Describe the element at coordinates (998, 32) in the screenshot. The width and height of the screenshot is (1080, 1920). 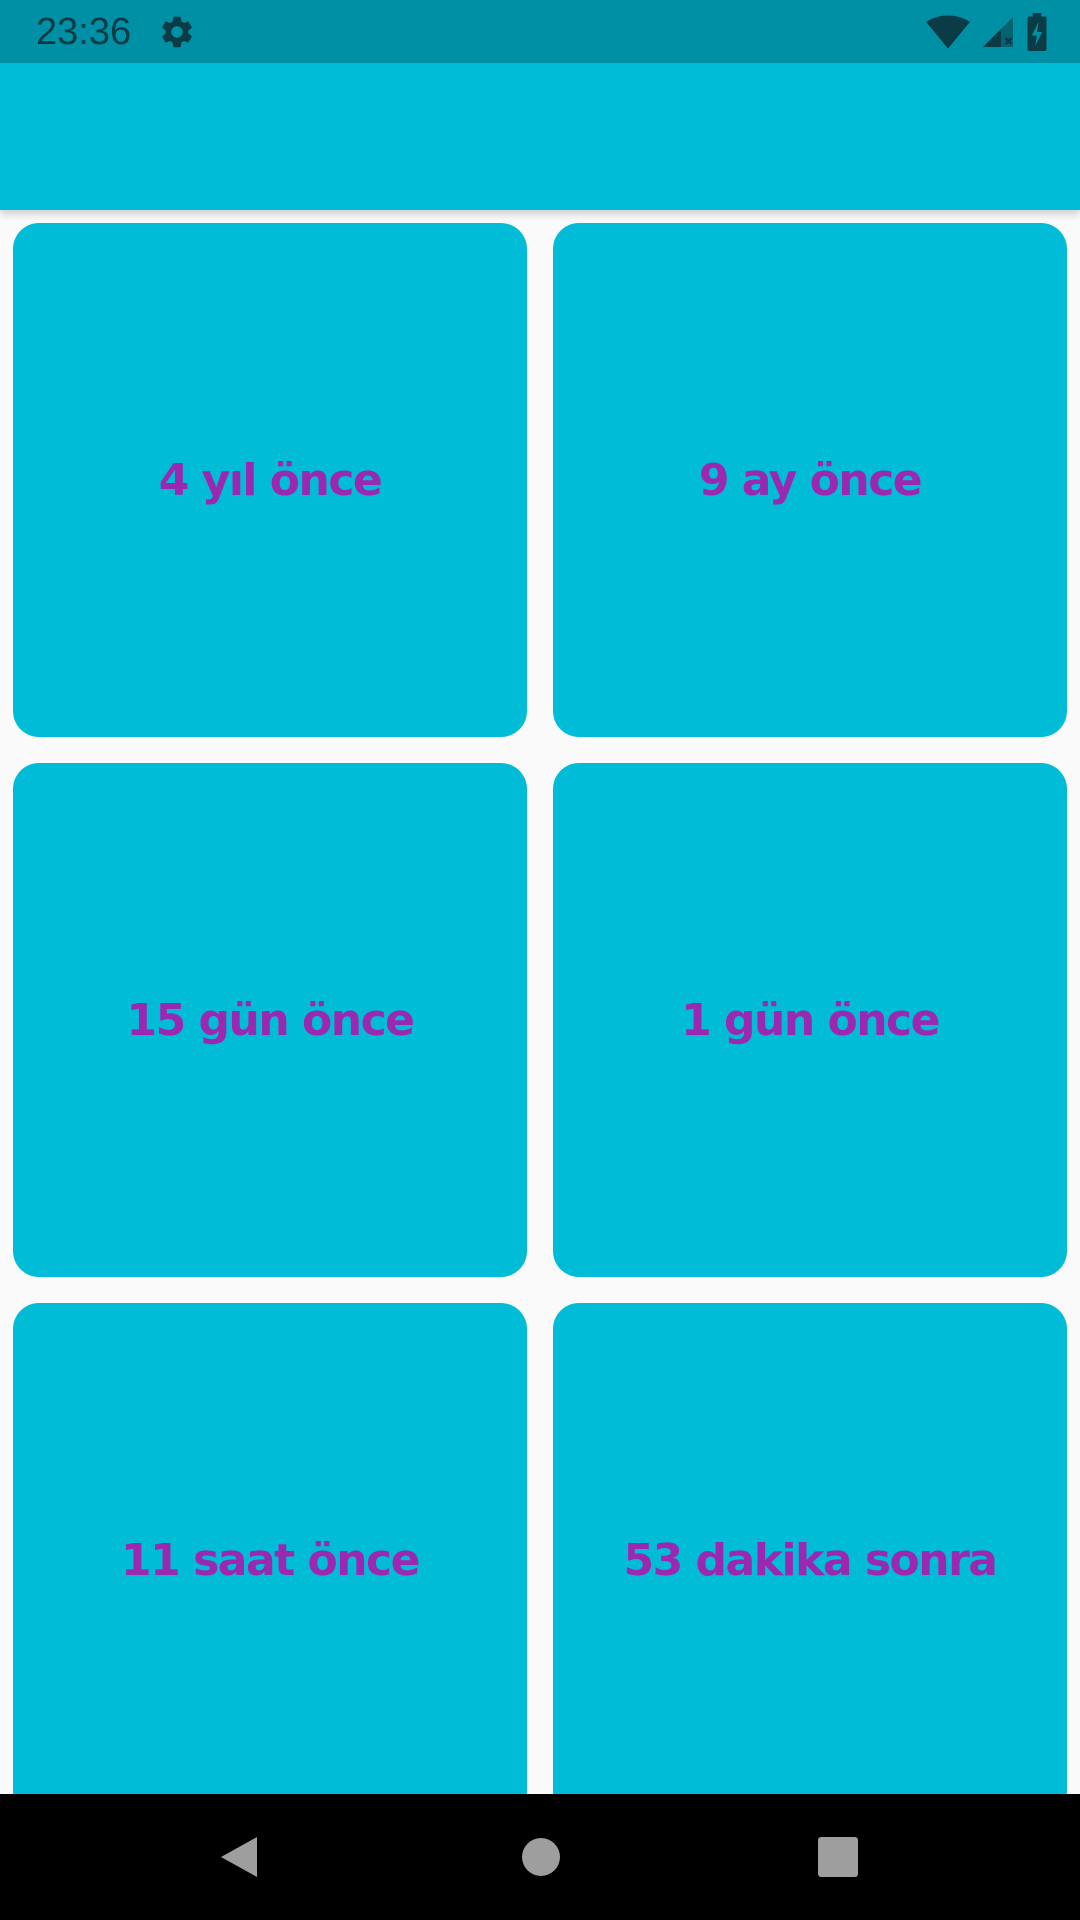
I see `cell-signal-icon` at that location.